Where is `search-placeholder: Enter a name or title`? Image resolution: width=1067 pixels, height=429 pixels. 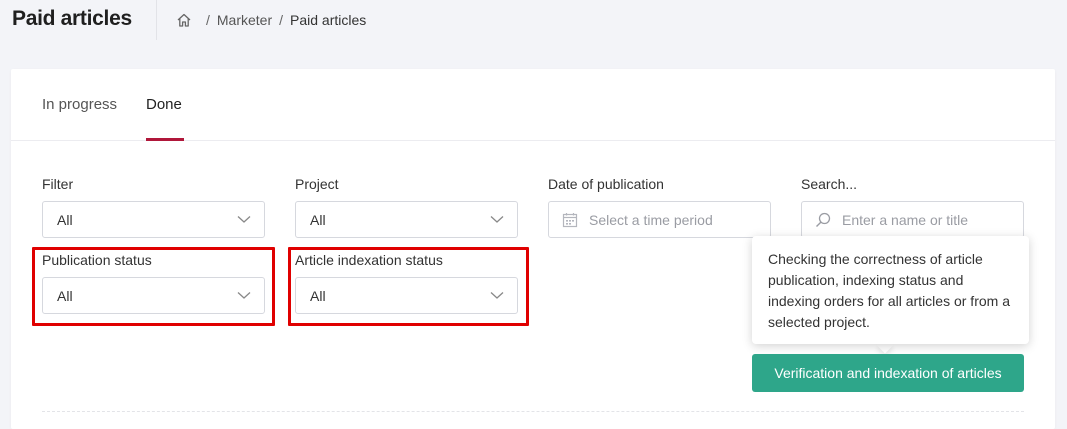
search-placeholder: Enter a name or title is located at coordinates (905, 220).